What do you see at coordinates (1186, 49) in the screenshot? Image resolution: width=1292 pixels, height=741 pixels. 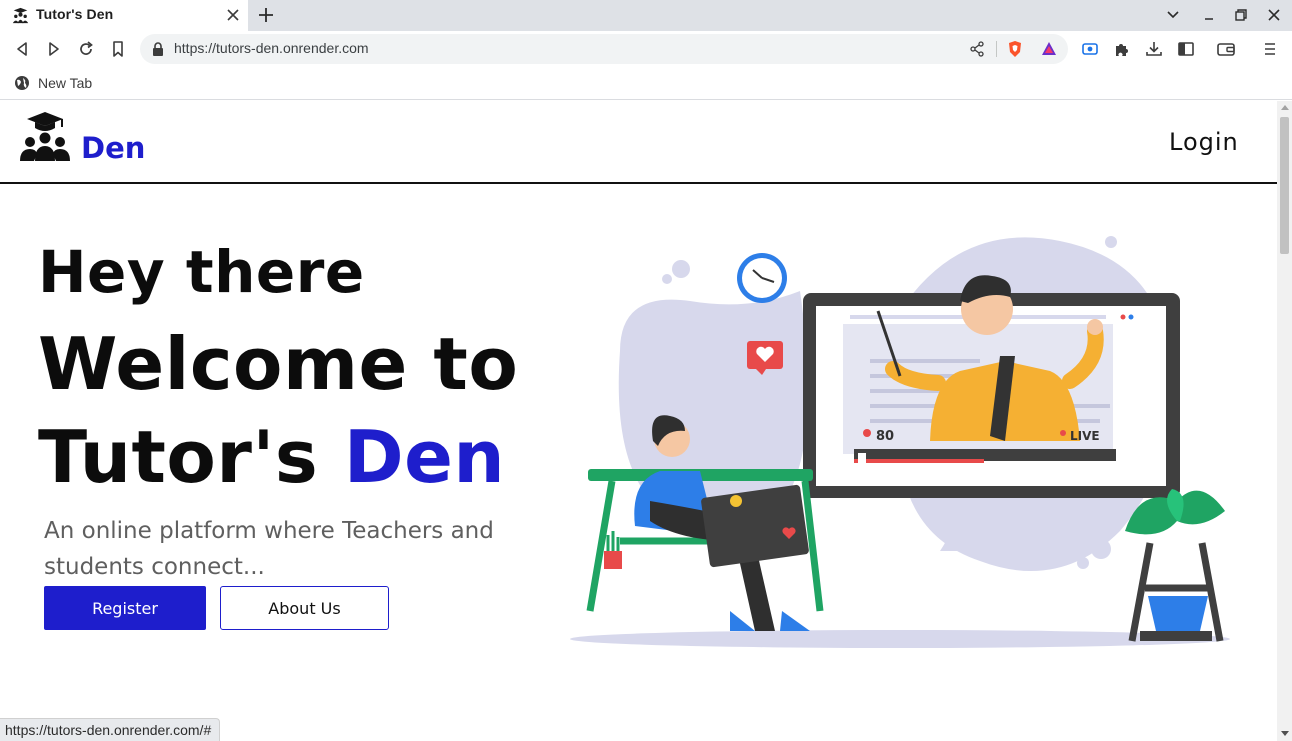 I see `sidebar-toggle-icon` at bounding box center [1186, 49].